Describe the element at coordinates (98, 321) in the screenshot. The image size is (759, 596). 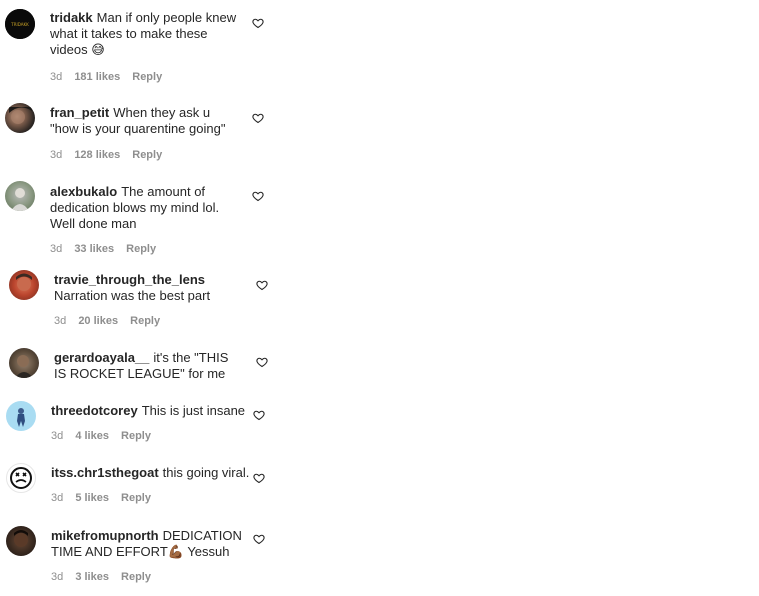
I see `comment-likes: 20 likes` at that location.